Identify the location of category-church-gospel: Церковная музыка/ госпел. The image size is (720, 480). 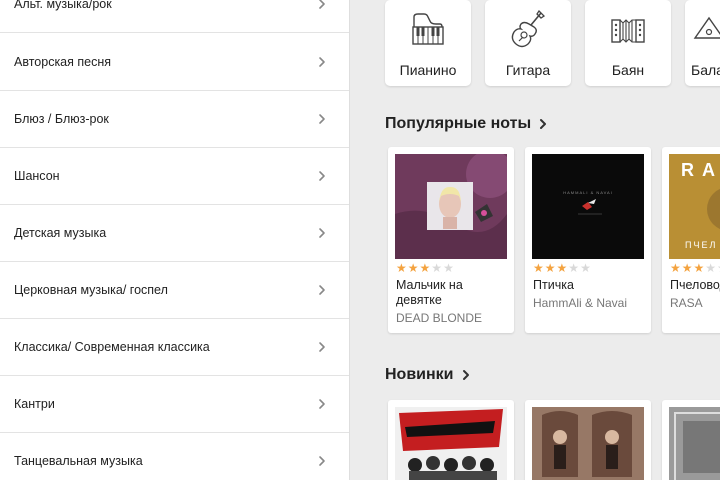
(174, 290).